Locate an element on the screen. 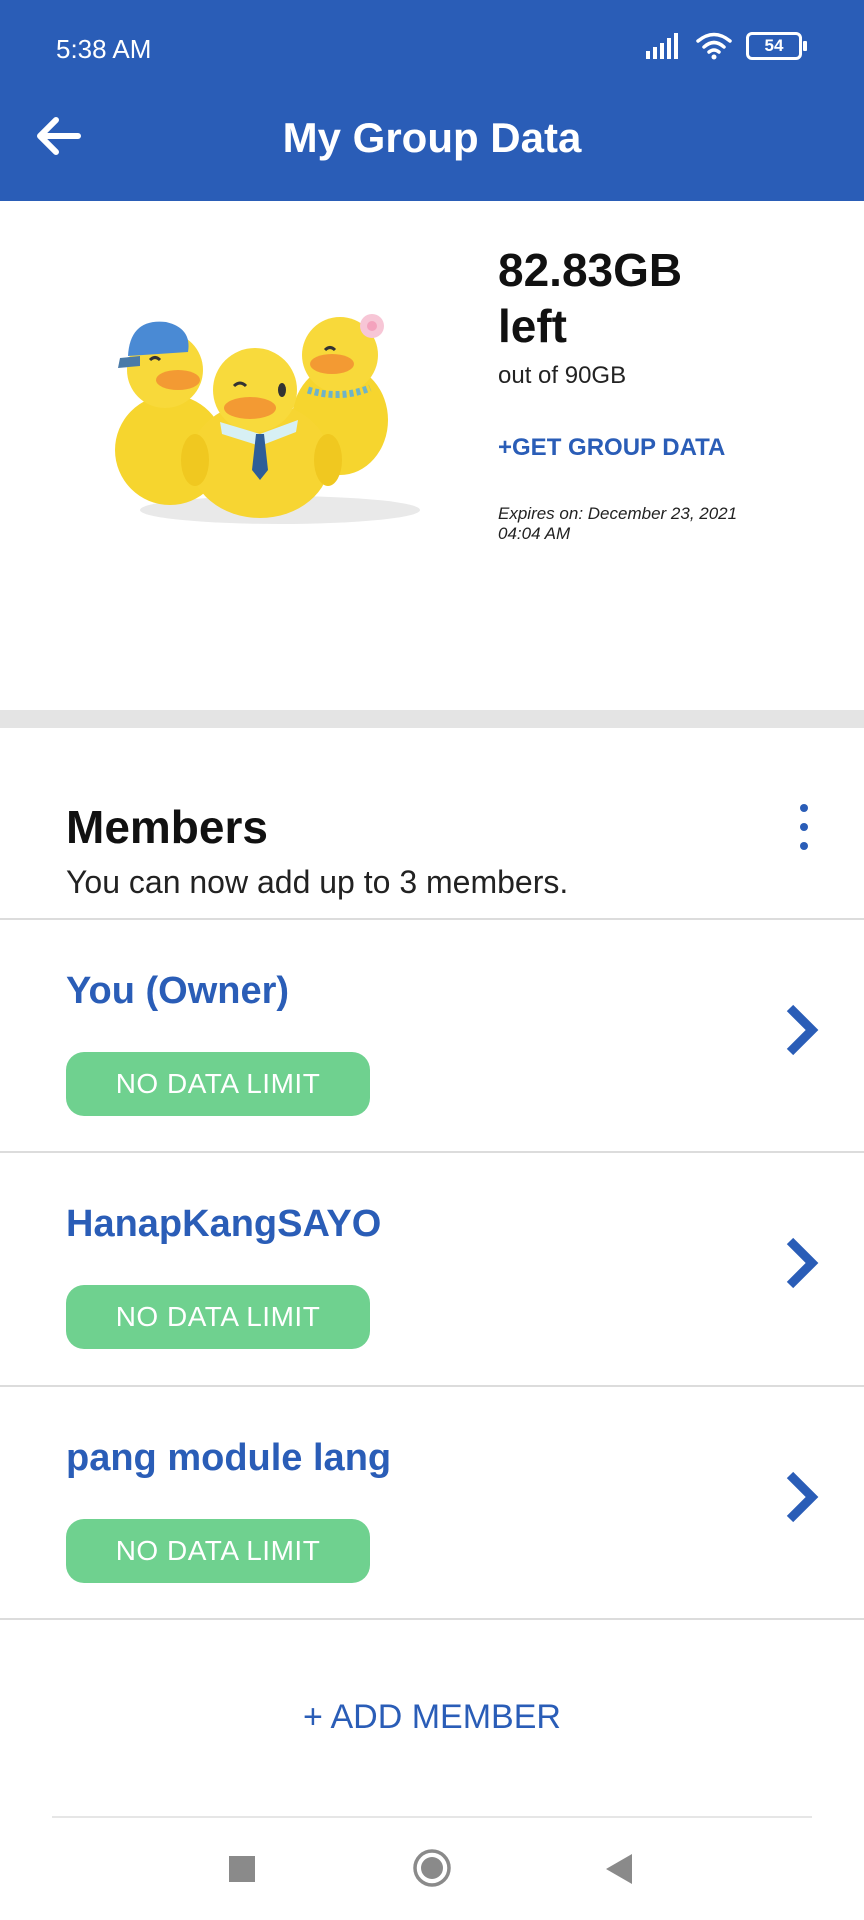  battery-level: 54 is located at coordinates (774, 45).